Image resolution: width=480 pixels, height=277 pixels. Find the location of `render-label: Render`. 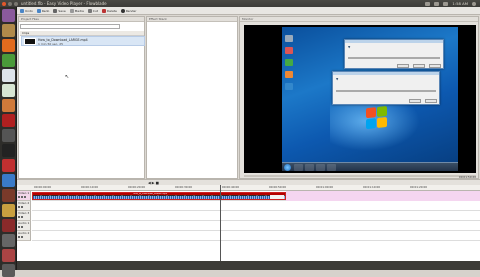

render-label: Render is located at coordinates (131, 10).